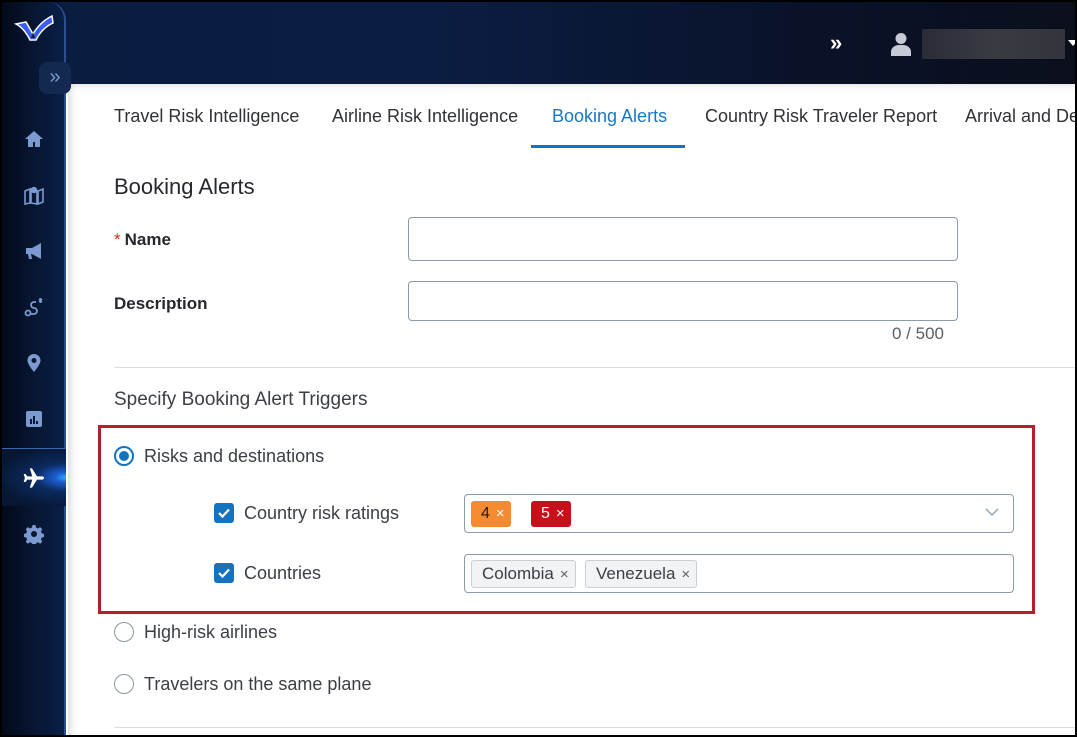 This screenshot has width=1077, height=737. I want to click on sidebar-item-alerts, so click(34, 251).